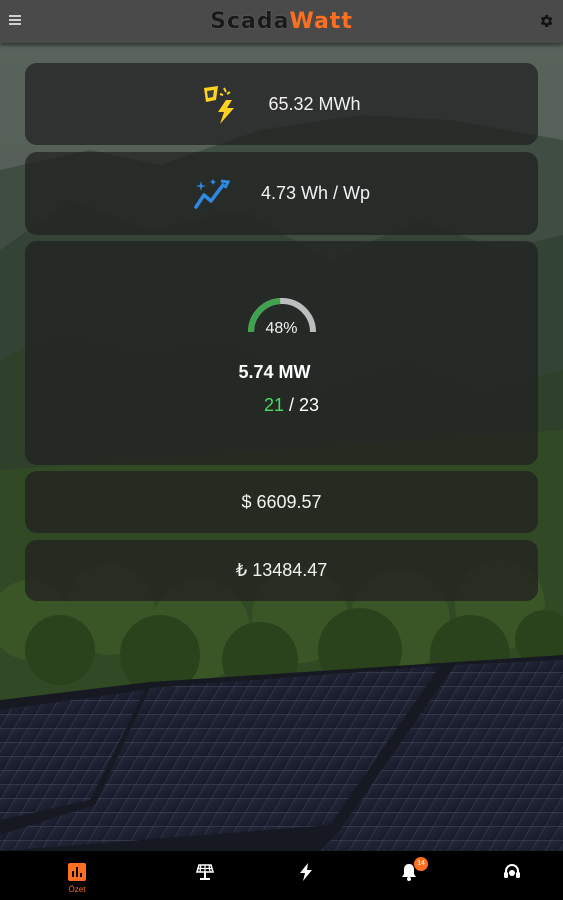 The height and width of the screenshot is (900, 563). I want to click on energy-card: 65.32 MWh, so click(281, 104).